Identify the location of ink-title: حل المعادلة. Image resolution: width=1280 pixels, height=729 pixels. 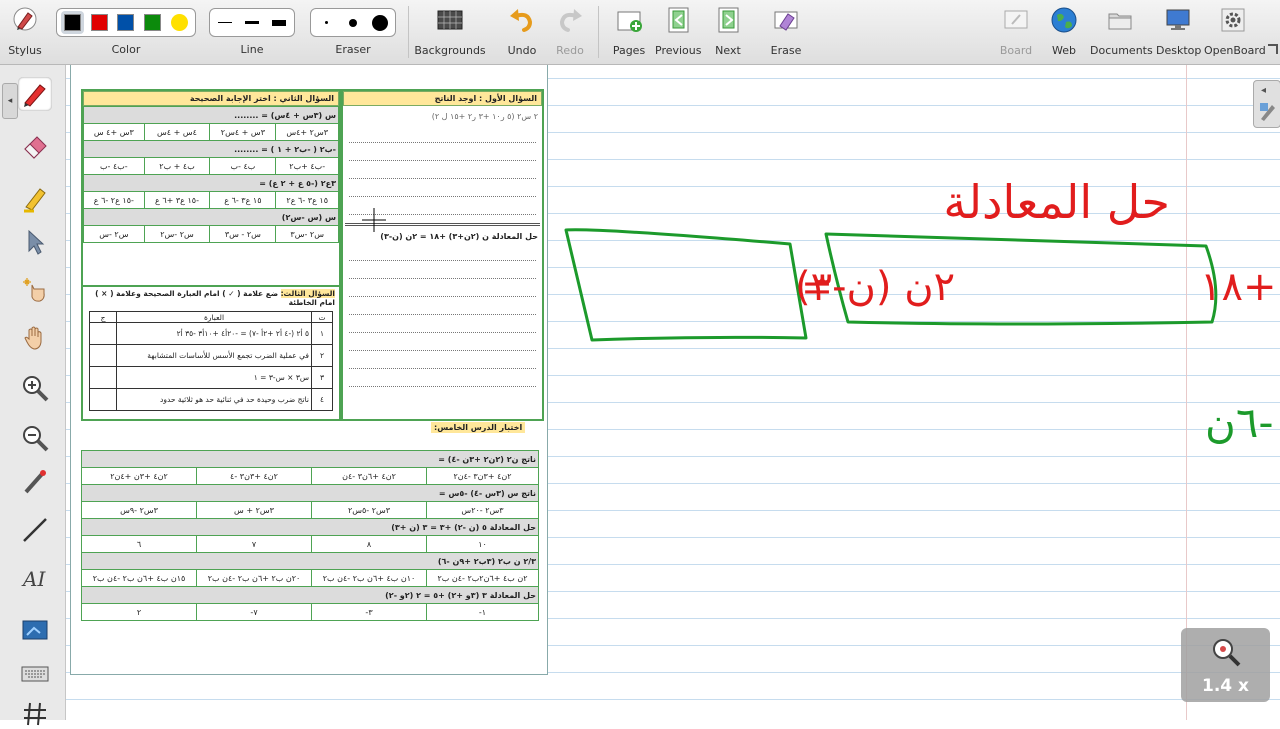
(1056, 202).